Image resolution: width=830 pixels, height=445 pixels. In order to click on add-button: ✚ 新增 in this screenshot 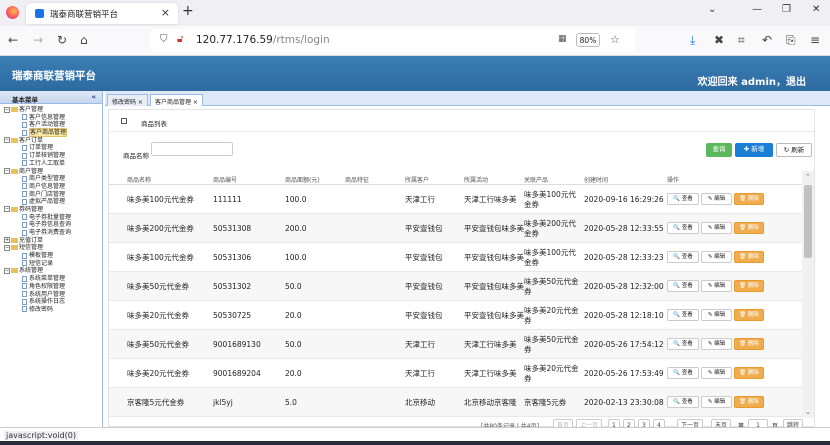, I will do `click(754, 150)`.